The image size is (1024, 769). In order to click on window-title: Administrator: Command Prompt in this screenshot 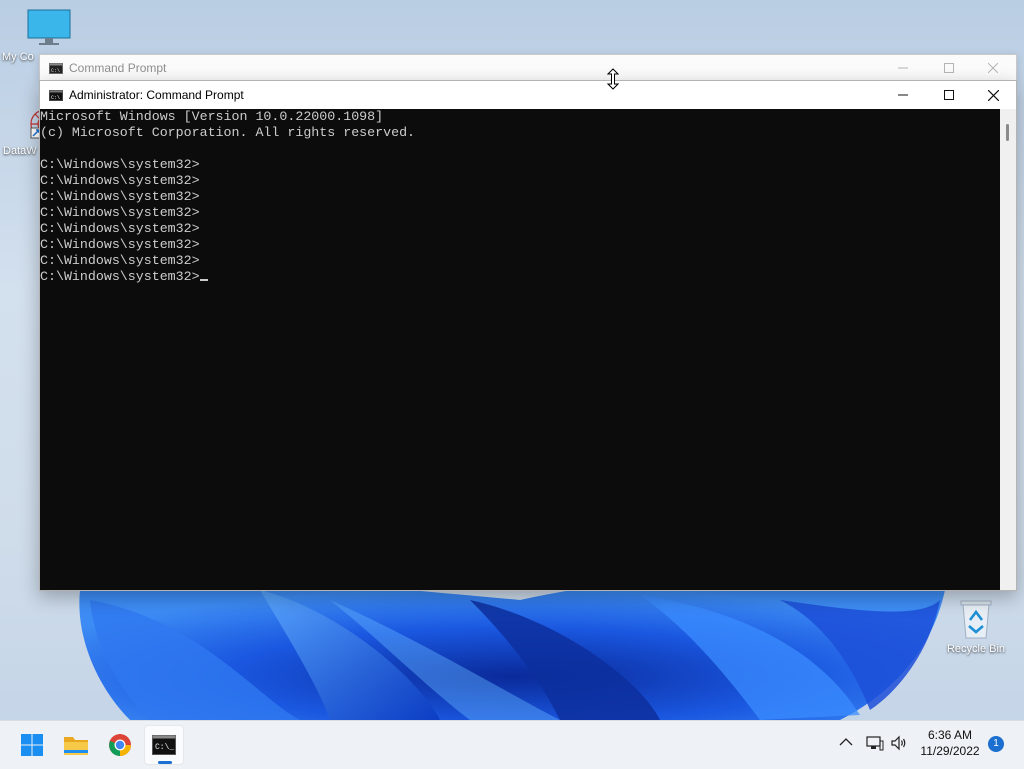, I will do `click(156, 95)`.